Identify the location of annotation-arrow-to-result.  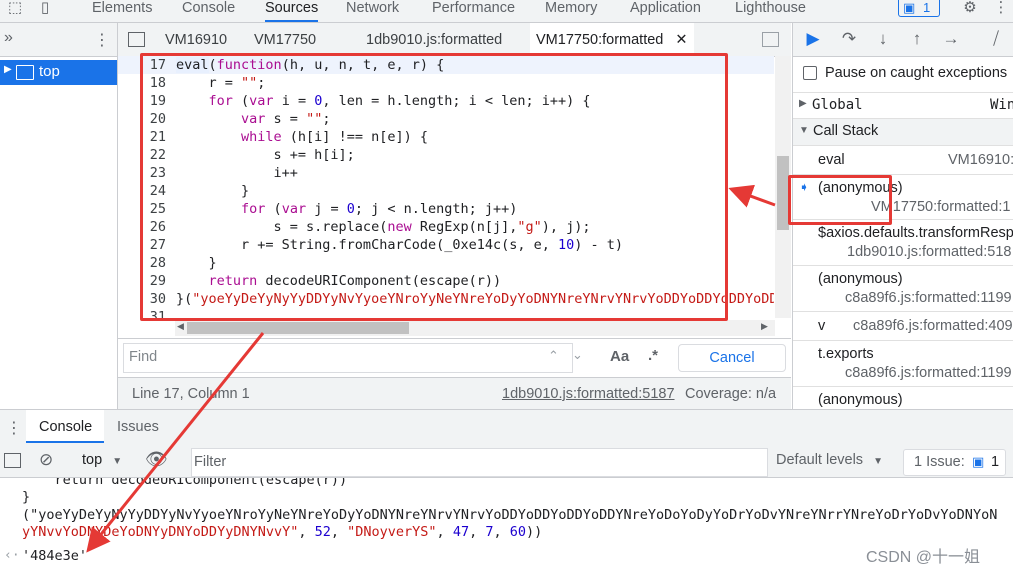
(175, 442).